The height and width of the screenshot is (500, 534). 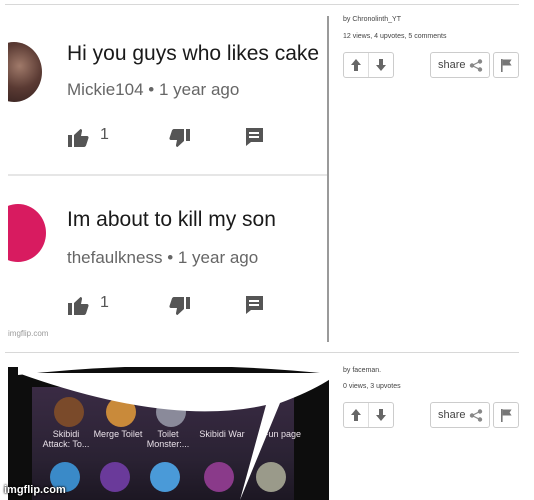 What do you see at coordinates (262, 4) in the screenshot?
I see `top-divider` at bounding box center [262, 4].